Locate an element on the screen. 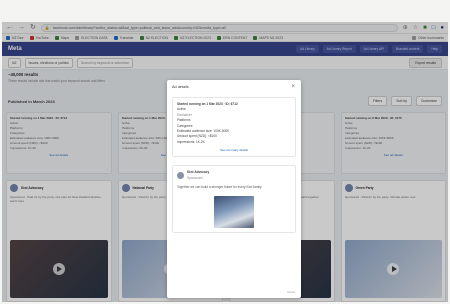 Image resolution: width=450 pixels, height=304 pixels. sponsored-label: Sponsored is located at coordinates (195, 177).